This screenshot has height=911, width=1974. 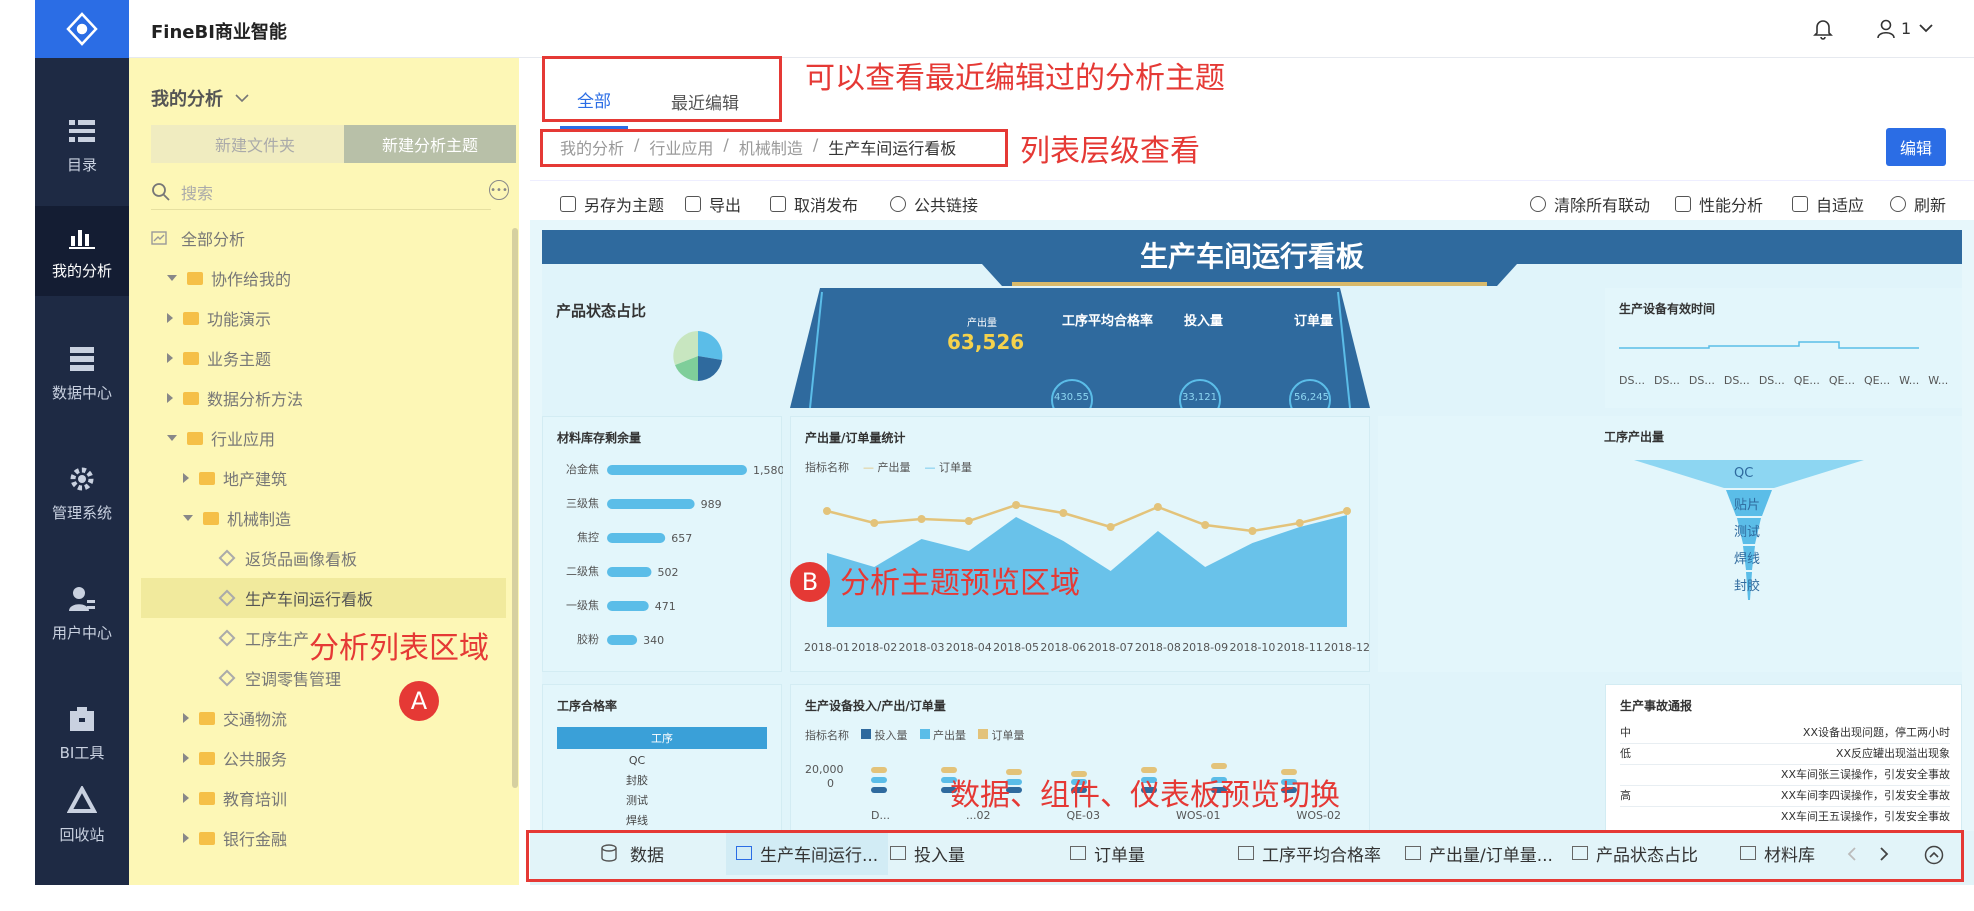 What do you see at coordinates (922, 647) in the screenshot?
I see `x-tick-label: 2018-03` at bounding box center [922, 647].